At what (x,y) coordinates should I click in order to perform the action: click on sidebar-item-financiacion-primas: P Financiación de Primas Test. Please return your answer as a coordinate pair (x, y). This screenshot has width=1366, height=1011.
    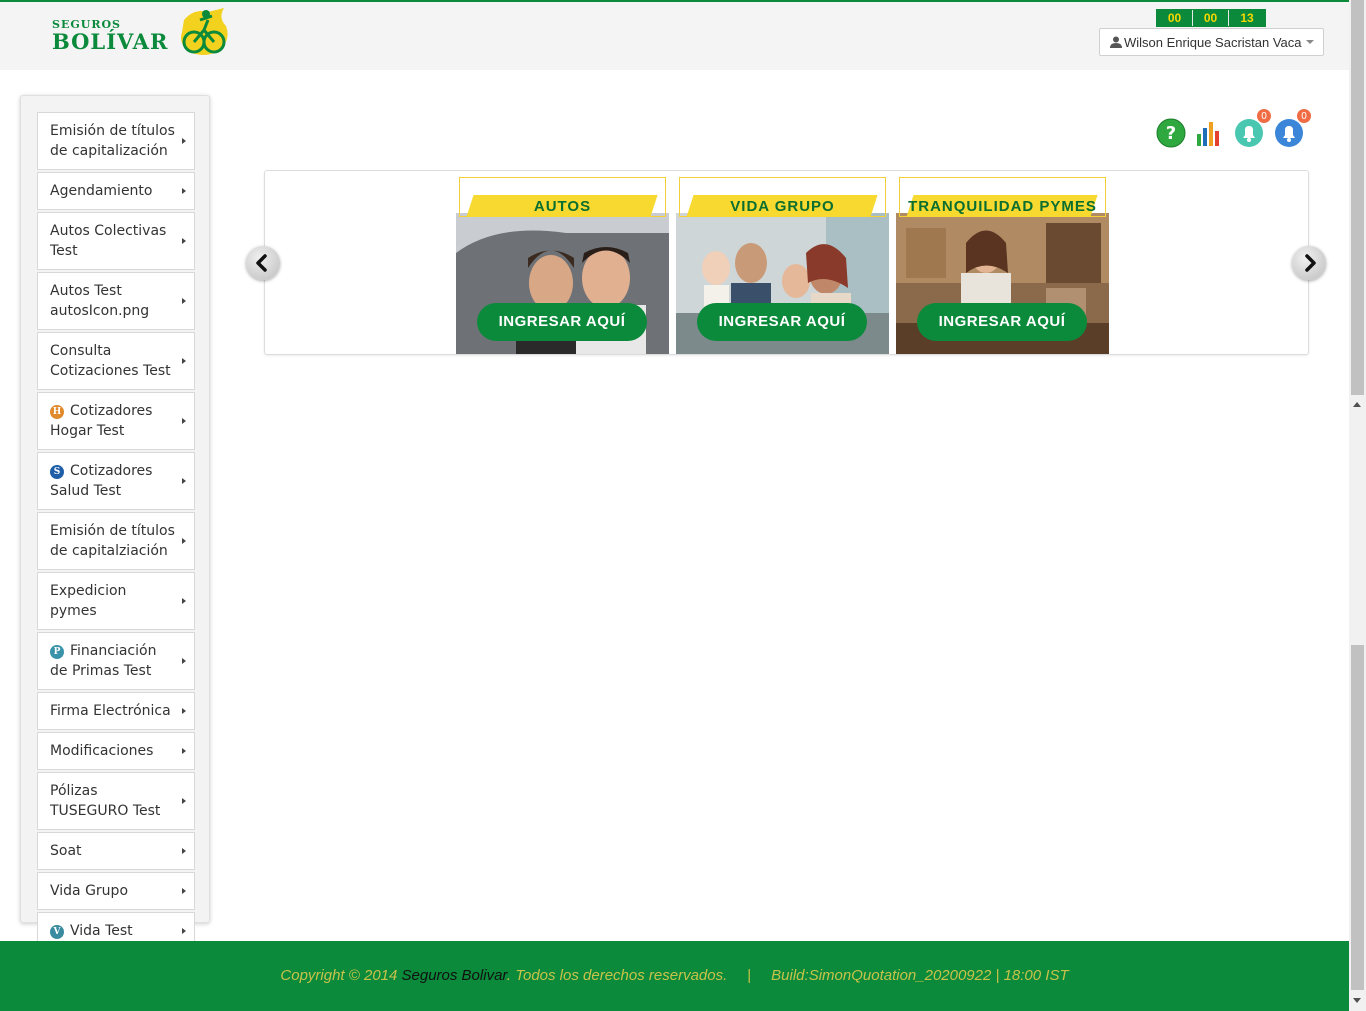
    Looking at the image, I should click on (116, 661).